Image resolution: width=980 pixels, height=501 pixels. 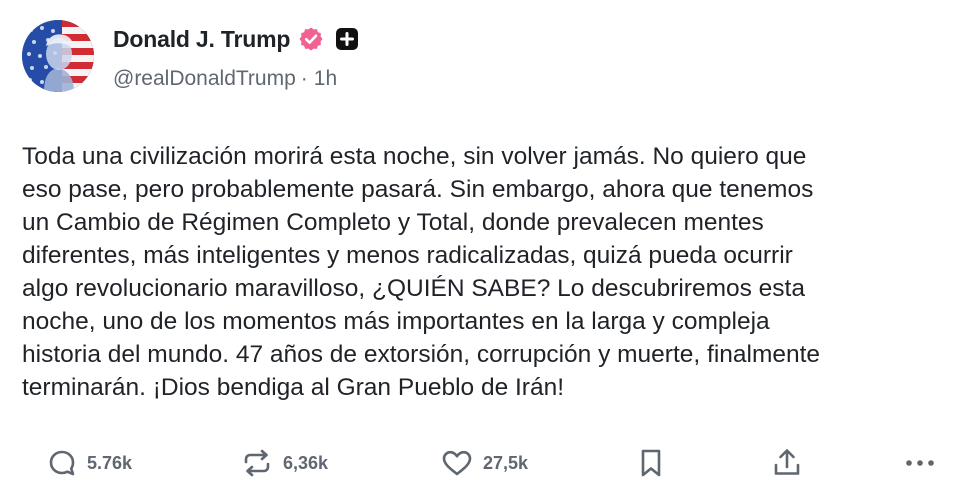 What do you see at coordinates (506, 462) in the screenshot?
I see `like-count: 27,5k` at bounding box center [506, 462].